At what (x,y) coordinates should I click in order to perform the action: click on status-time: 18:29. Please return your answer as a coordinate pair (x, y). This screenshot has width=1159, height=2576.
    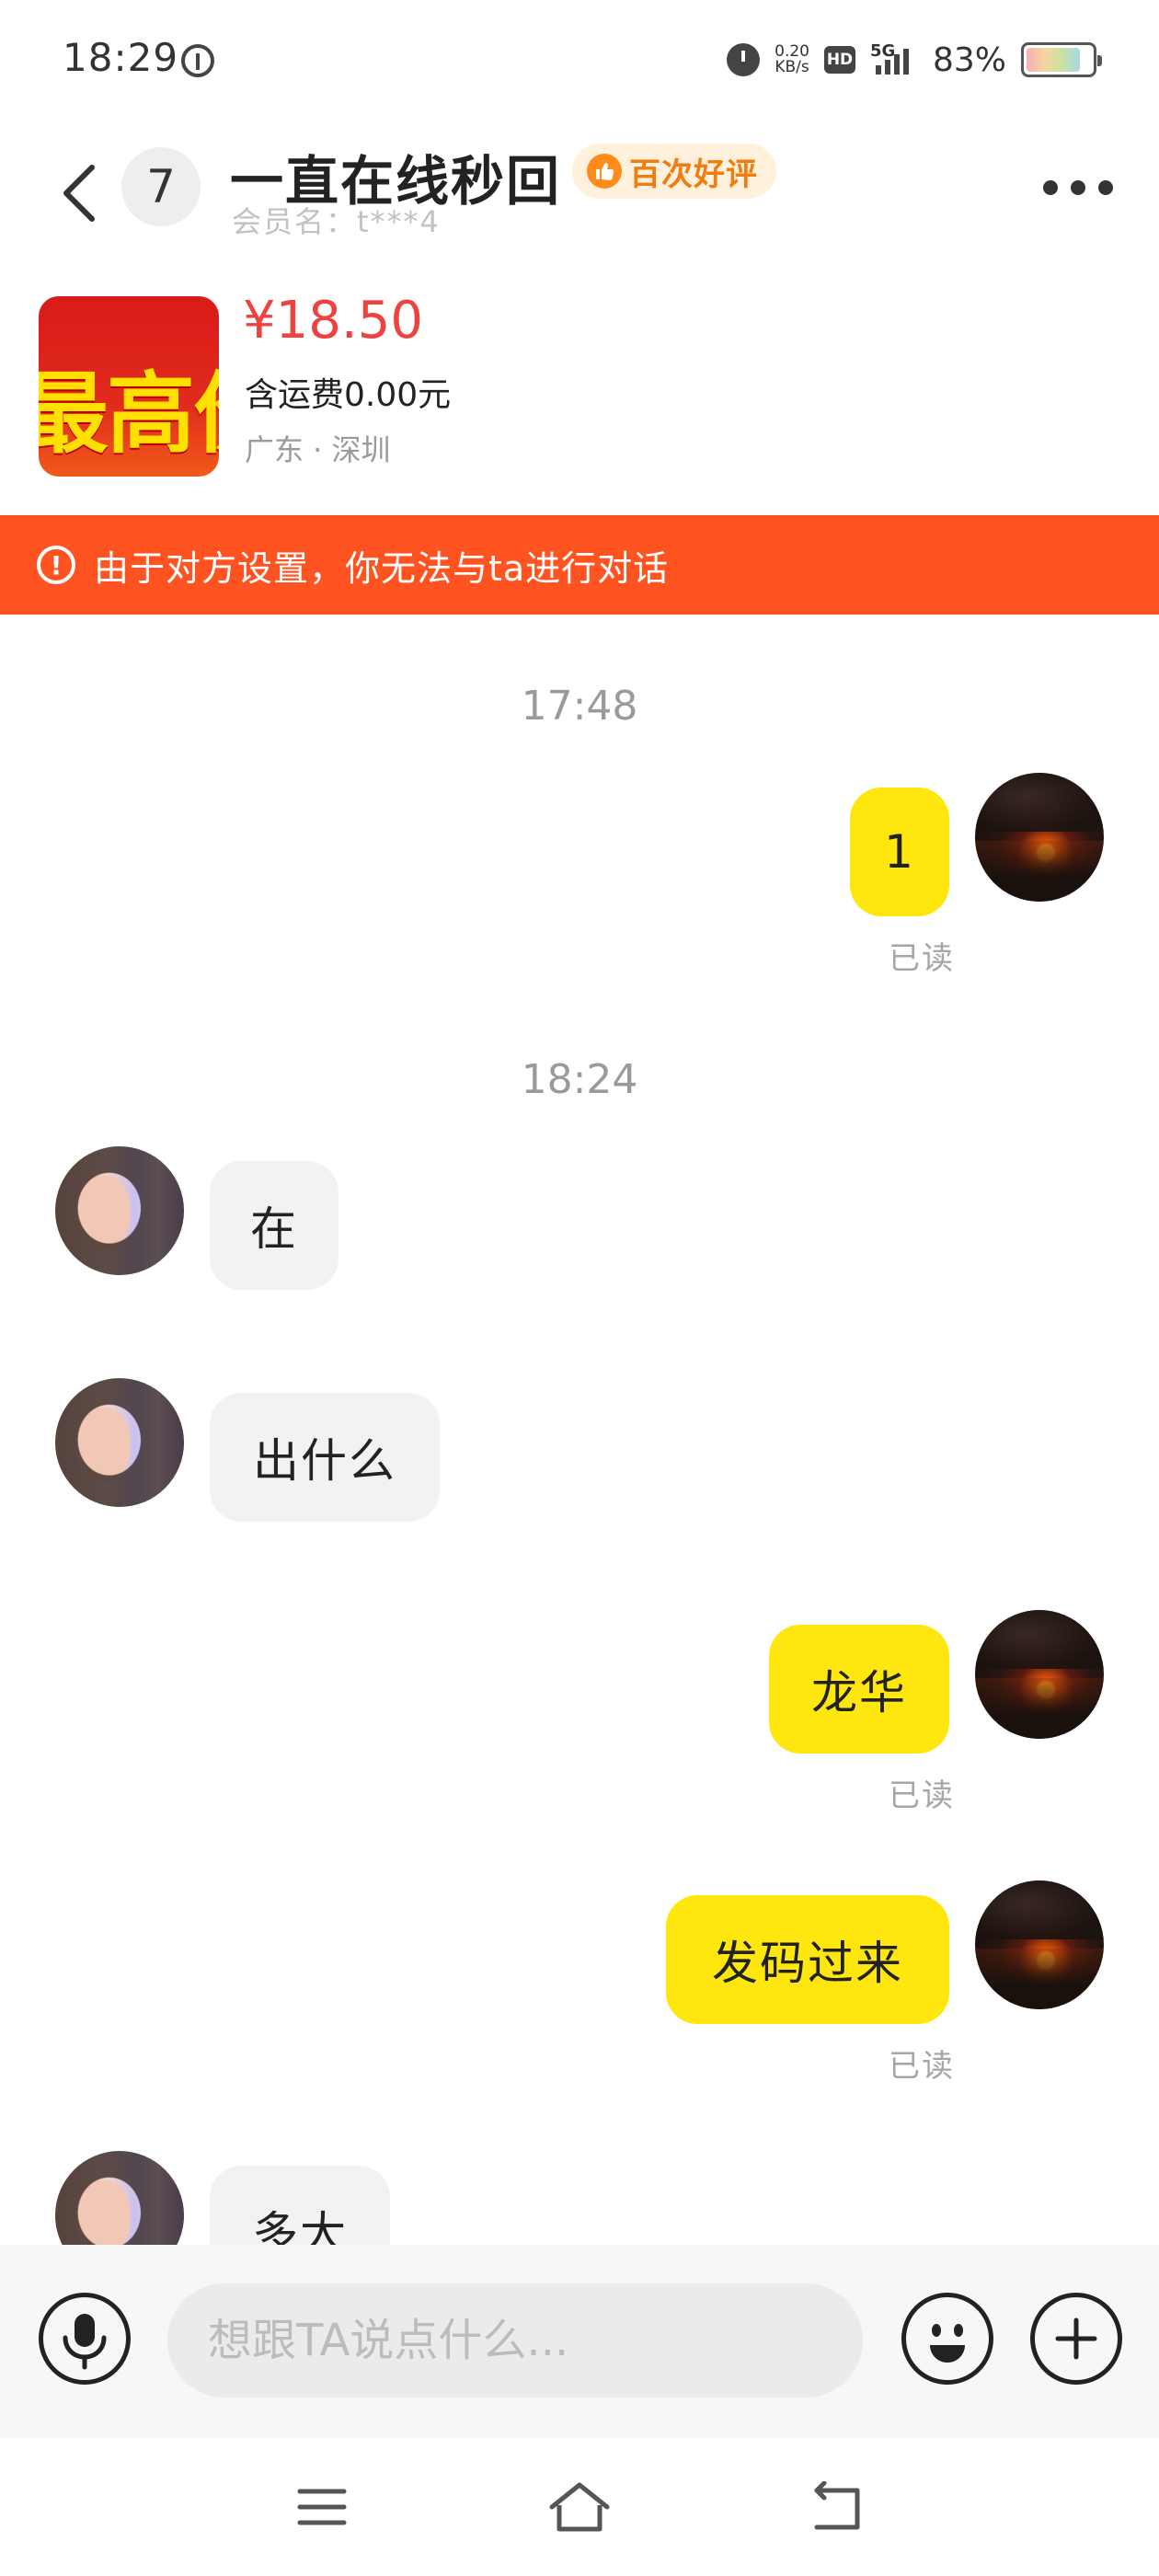
    Looking at the image, I should click on (121, 57).